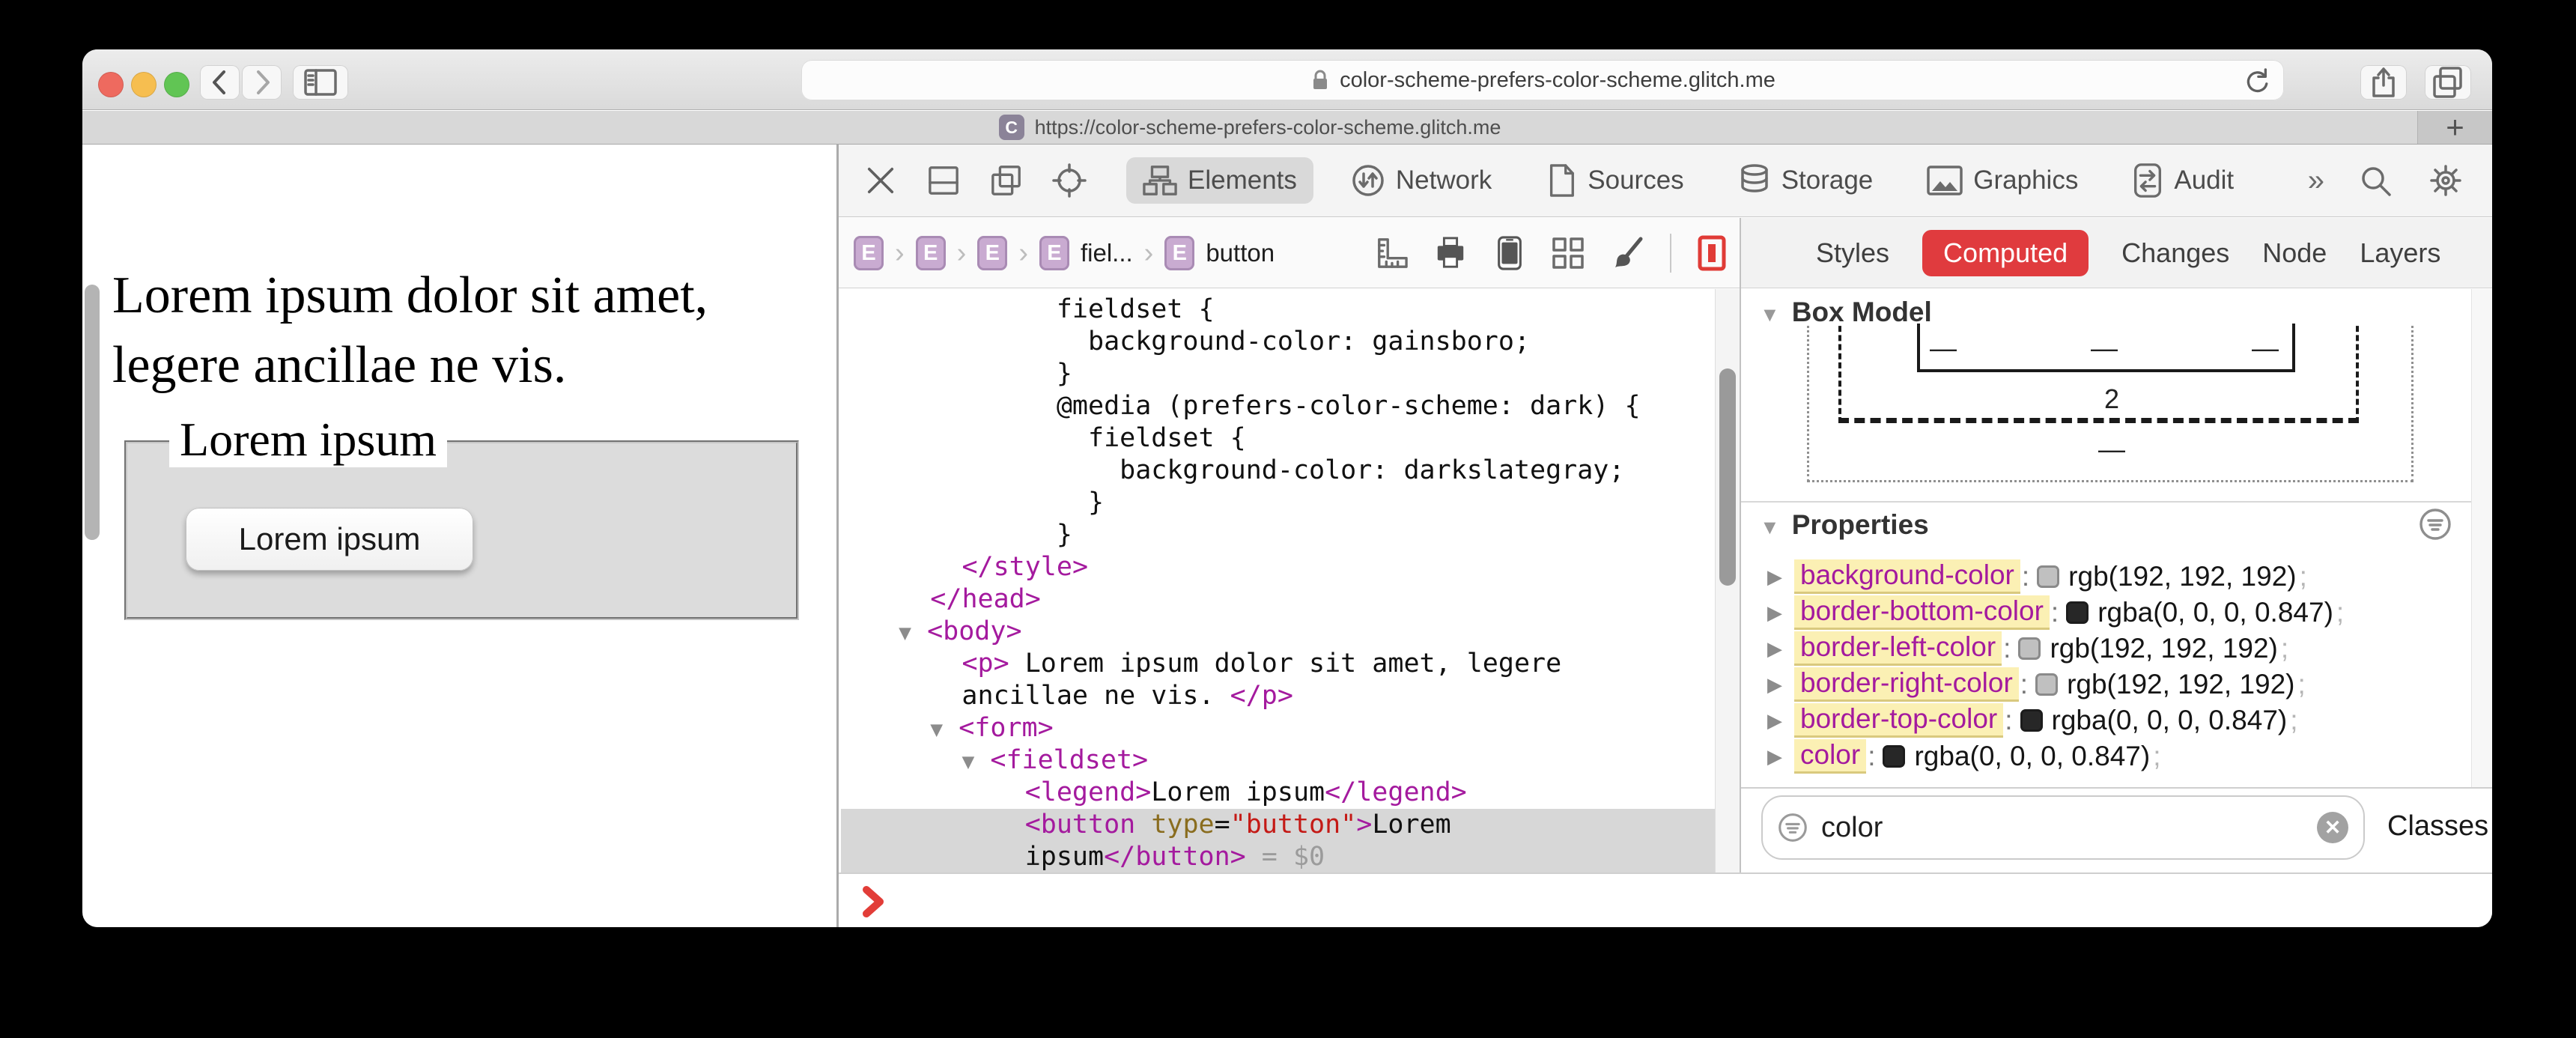  What do you see at coordinates (1278, 567) in the screenshot?
I see `dom-node-line: </style>` at bounding box center [1278, 567].